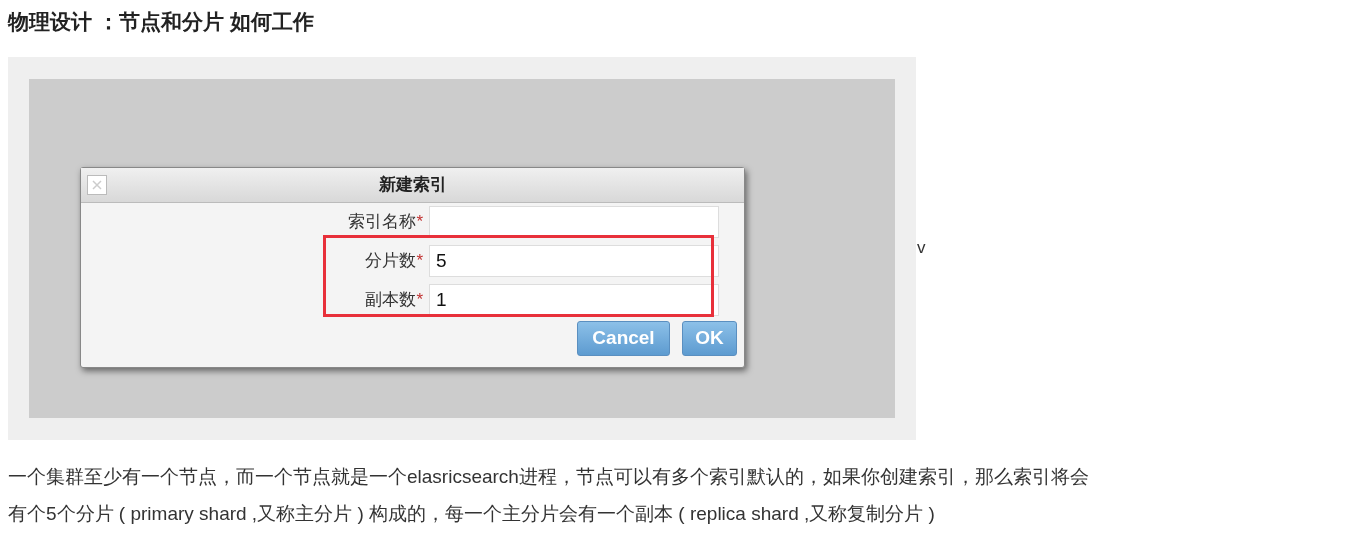  Describe the element at coordinates (471, 514) in the screenshot. I see `paragraph-line: 有个5个分片 ( primary shard ,又称主分片 ) 构成的，每一个主分片会有一个副本 ( replica shard ,又称复制分片 )` at that location.